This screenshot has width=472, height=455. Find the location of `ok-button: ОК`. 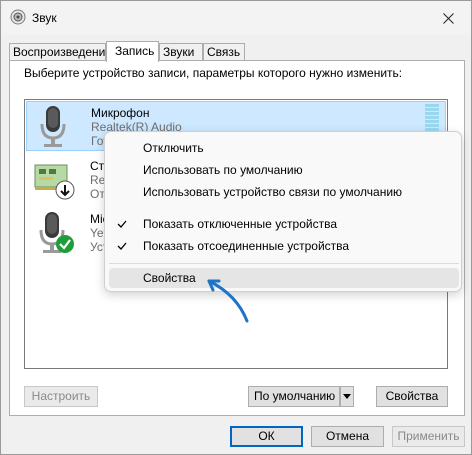

ok-button: ОК is located at coordinates (266, 436).